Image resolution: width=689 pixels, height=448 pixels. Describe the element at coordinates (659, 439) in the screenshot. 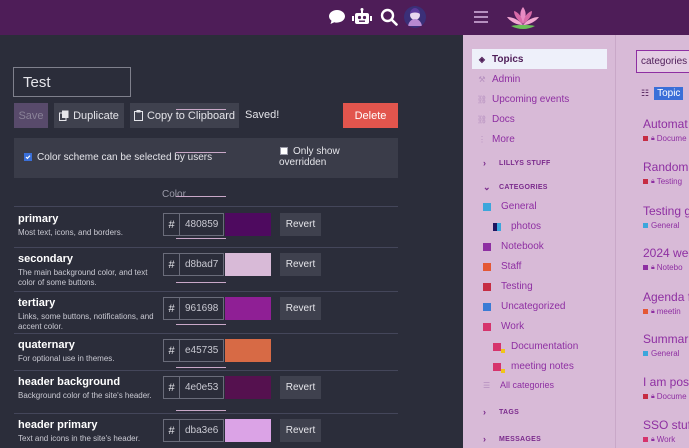

I see `topic-category-badge: 🔒︎ Work` at that location.